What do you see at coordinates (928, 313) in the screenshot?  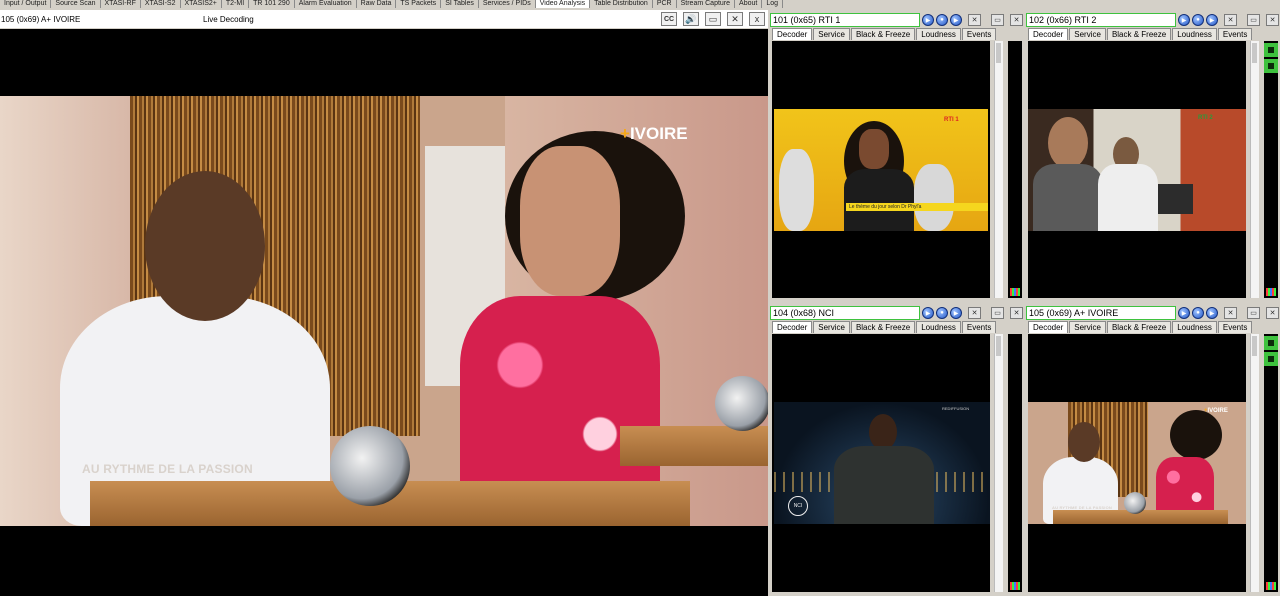 I see `panel-3-play-icon: ▶` at bounding box center [928, 313].